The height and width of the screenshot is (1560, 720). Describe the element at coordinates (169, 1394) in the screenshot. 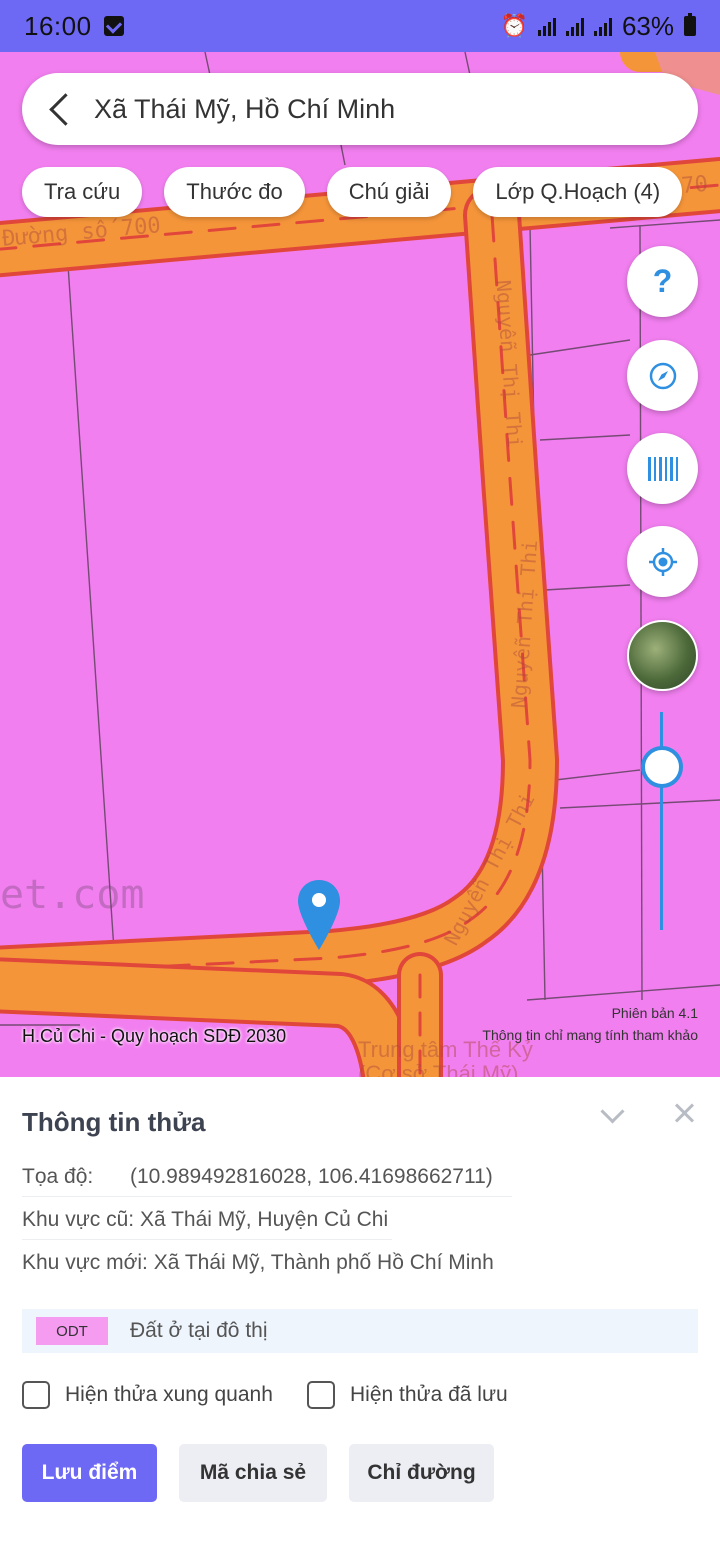

I see `checkbox-label: Hiện thửa xung quanh` at that location.